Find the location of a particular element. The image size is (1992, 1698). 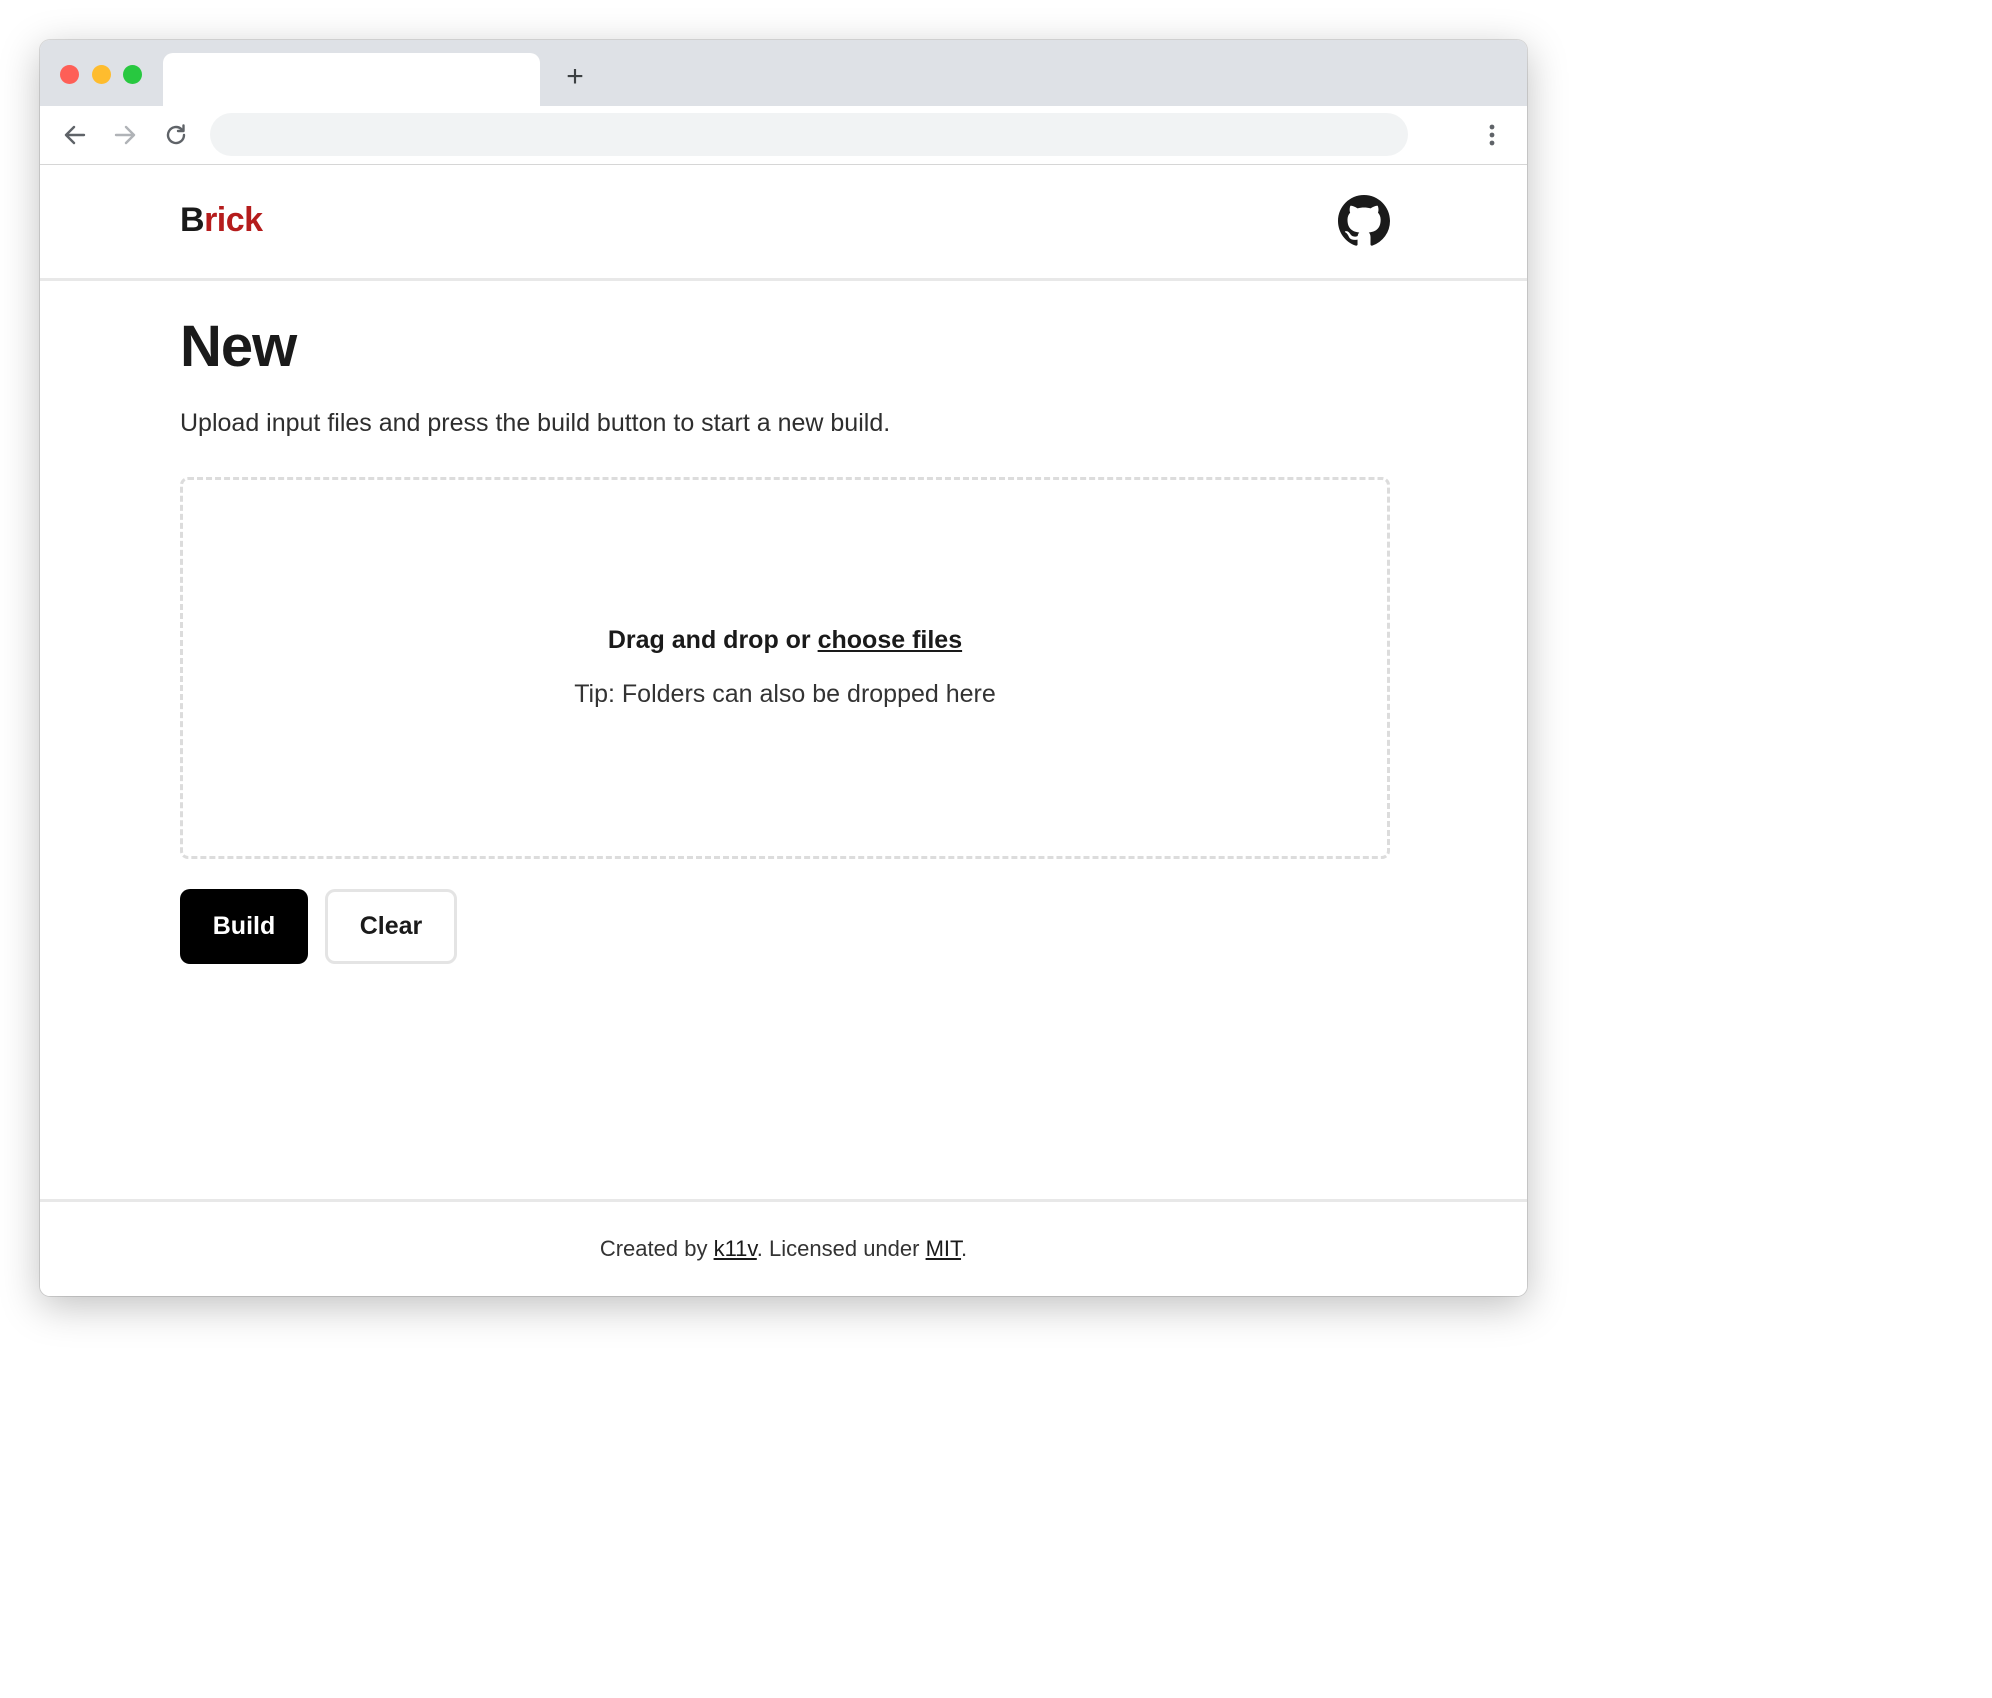

choose-files-link: choose files is located at coordinates (890, 640).